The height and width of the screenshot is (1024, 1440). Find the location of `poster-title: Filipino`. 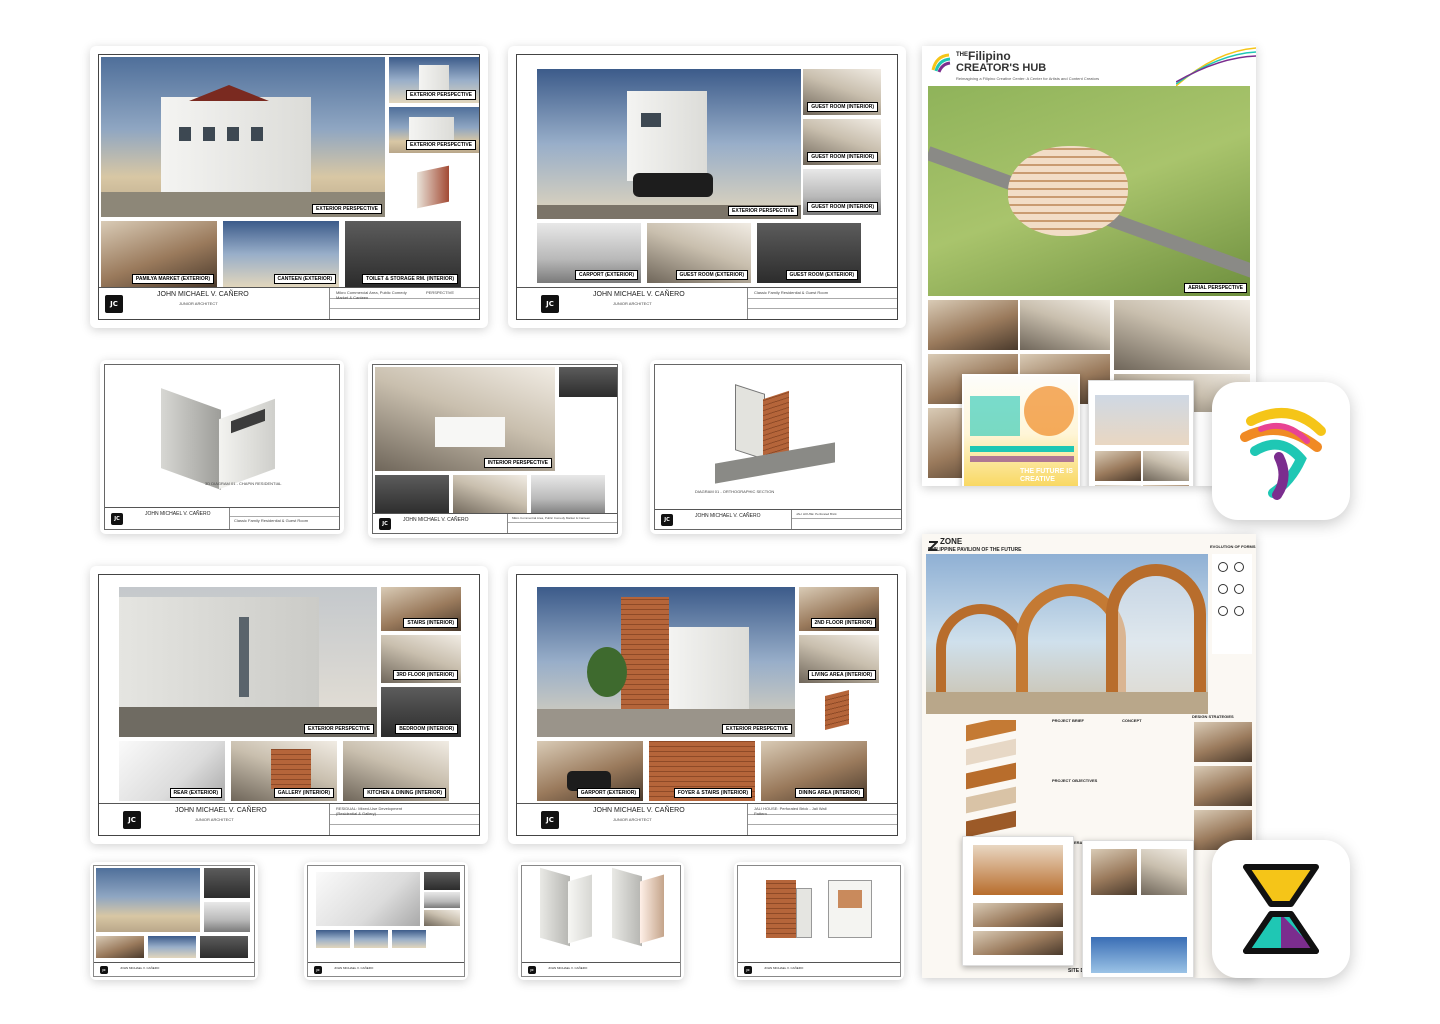

poster-title: Filipino is located at coordinates (989, 56).